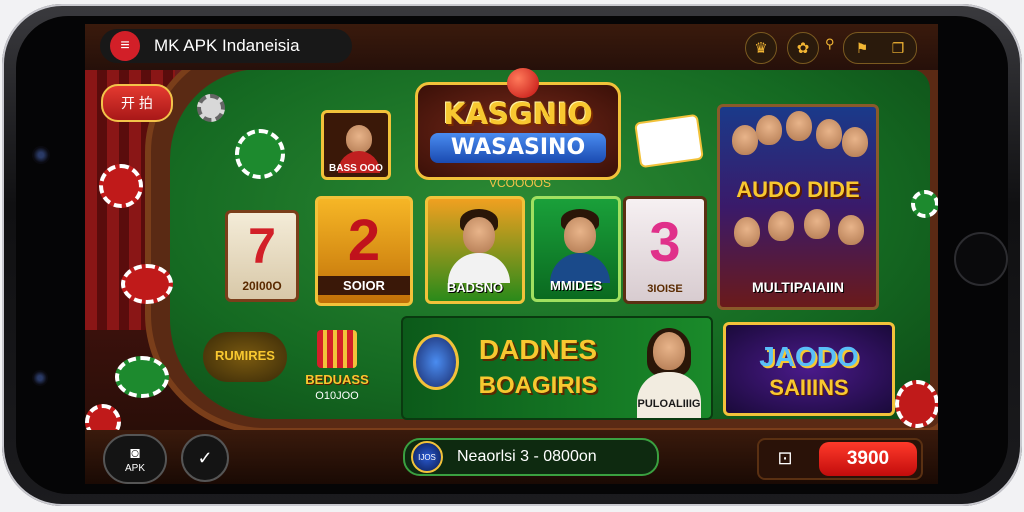 The height and width of the screenshot is (512, 1024). Describe the element at coordinates (809, 387) in the screenshot. I see `tile-line2: SAIIINS` at that location.